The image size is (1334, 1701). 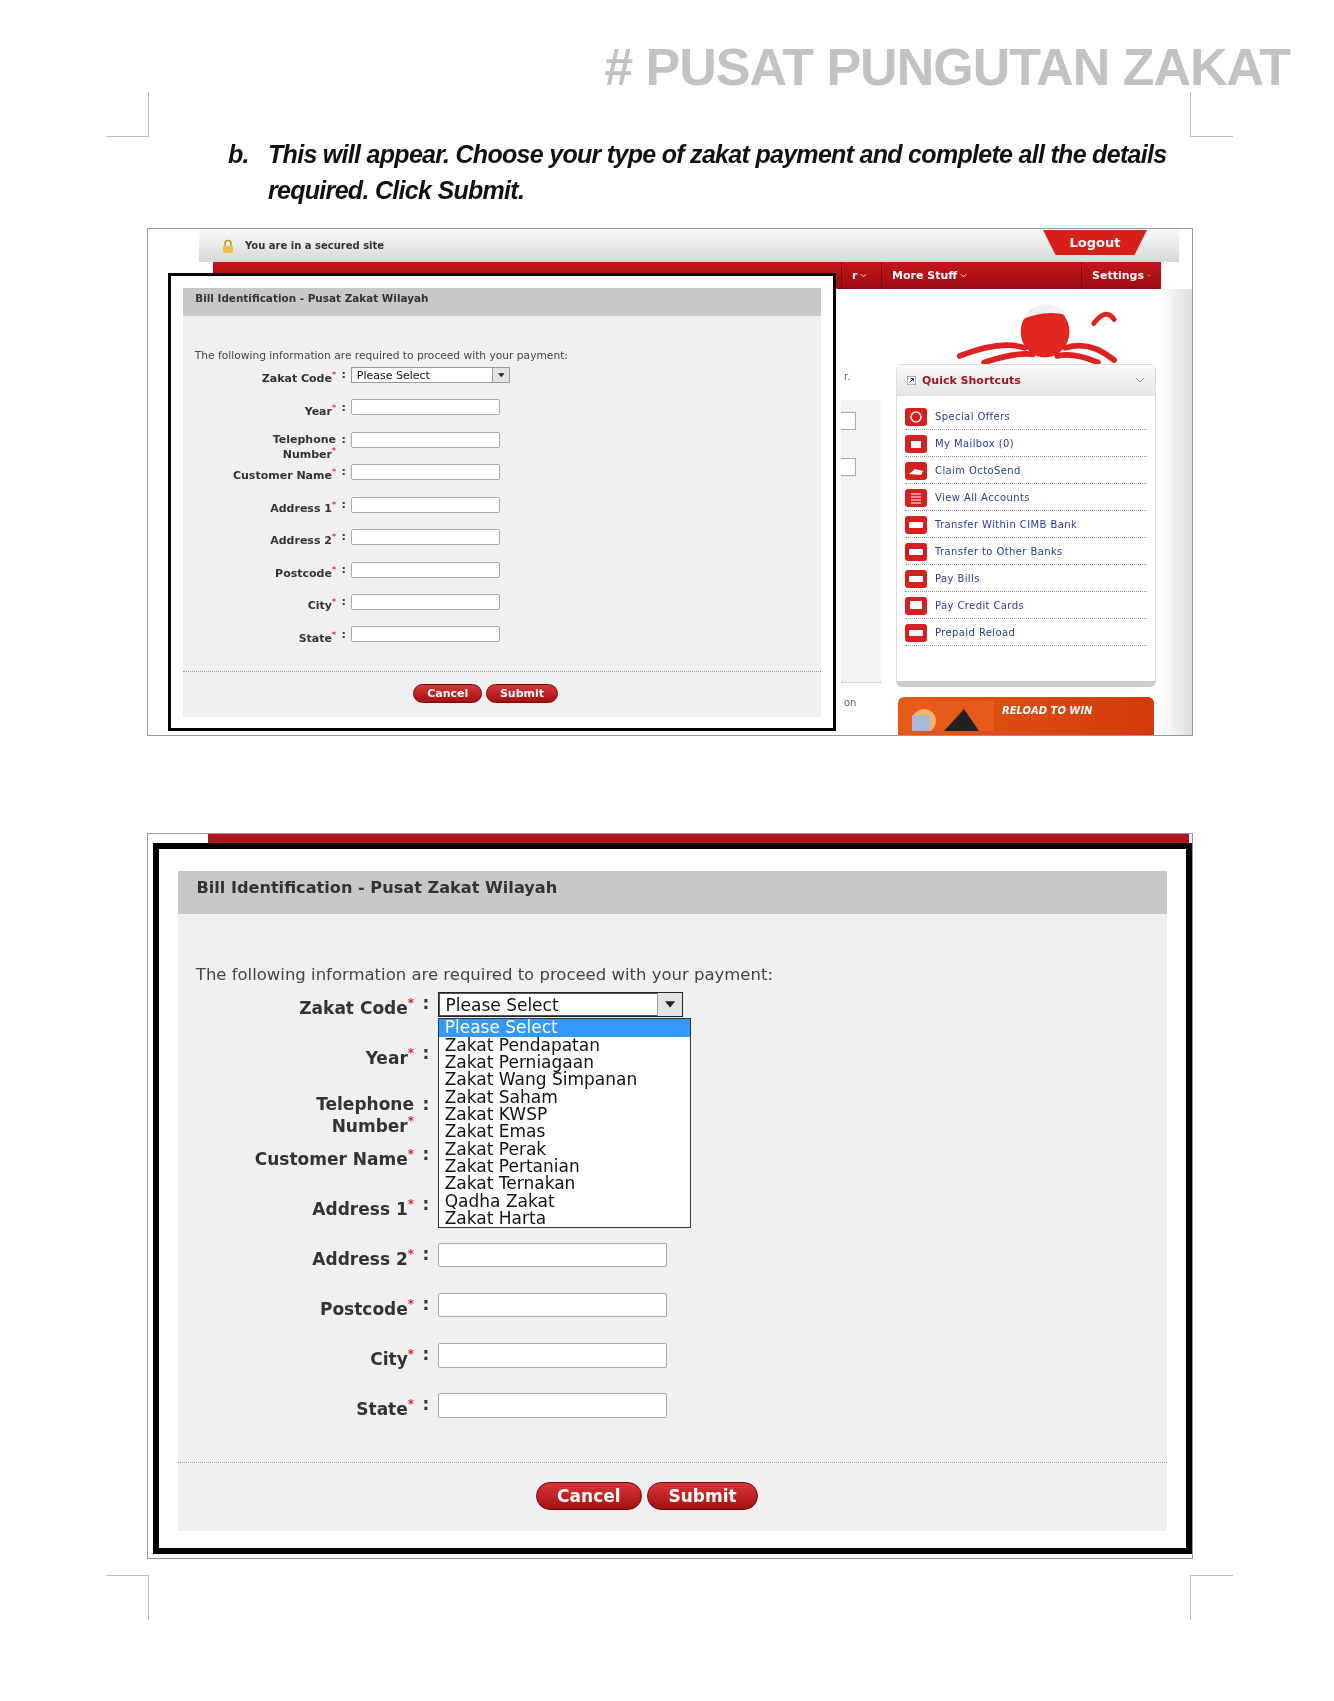 I want to click on shortcut-link: Special Offers, so click(x=973, y=417).